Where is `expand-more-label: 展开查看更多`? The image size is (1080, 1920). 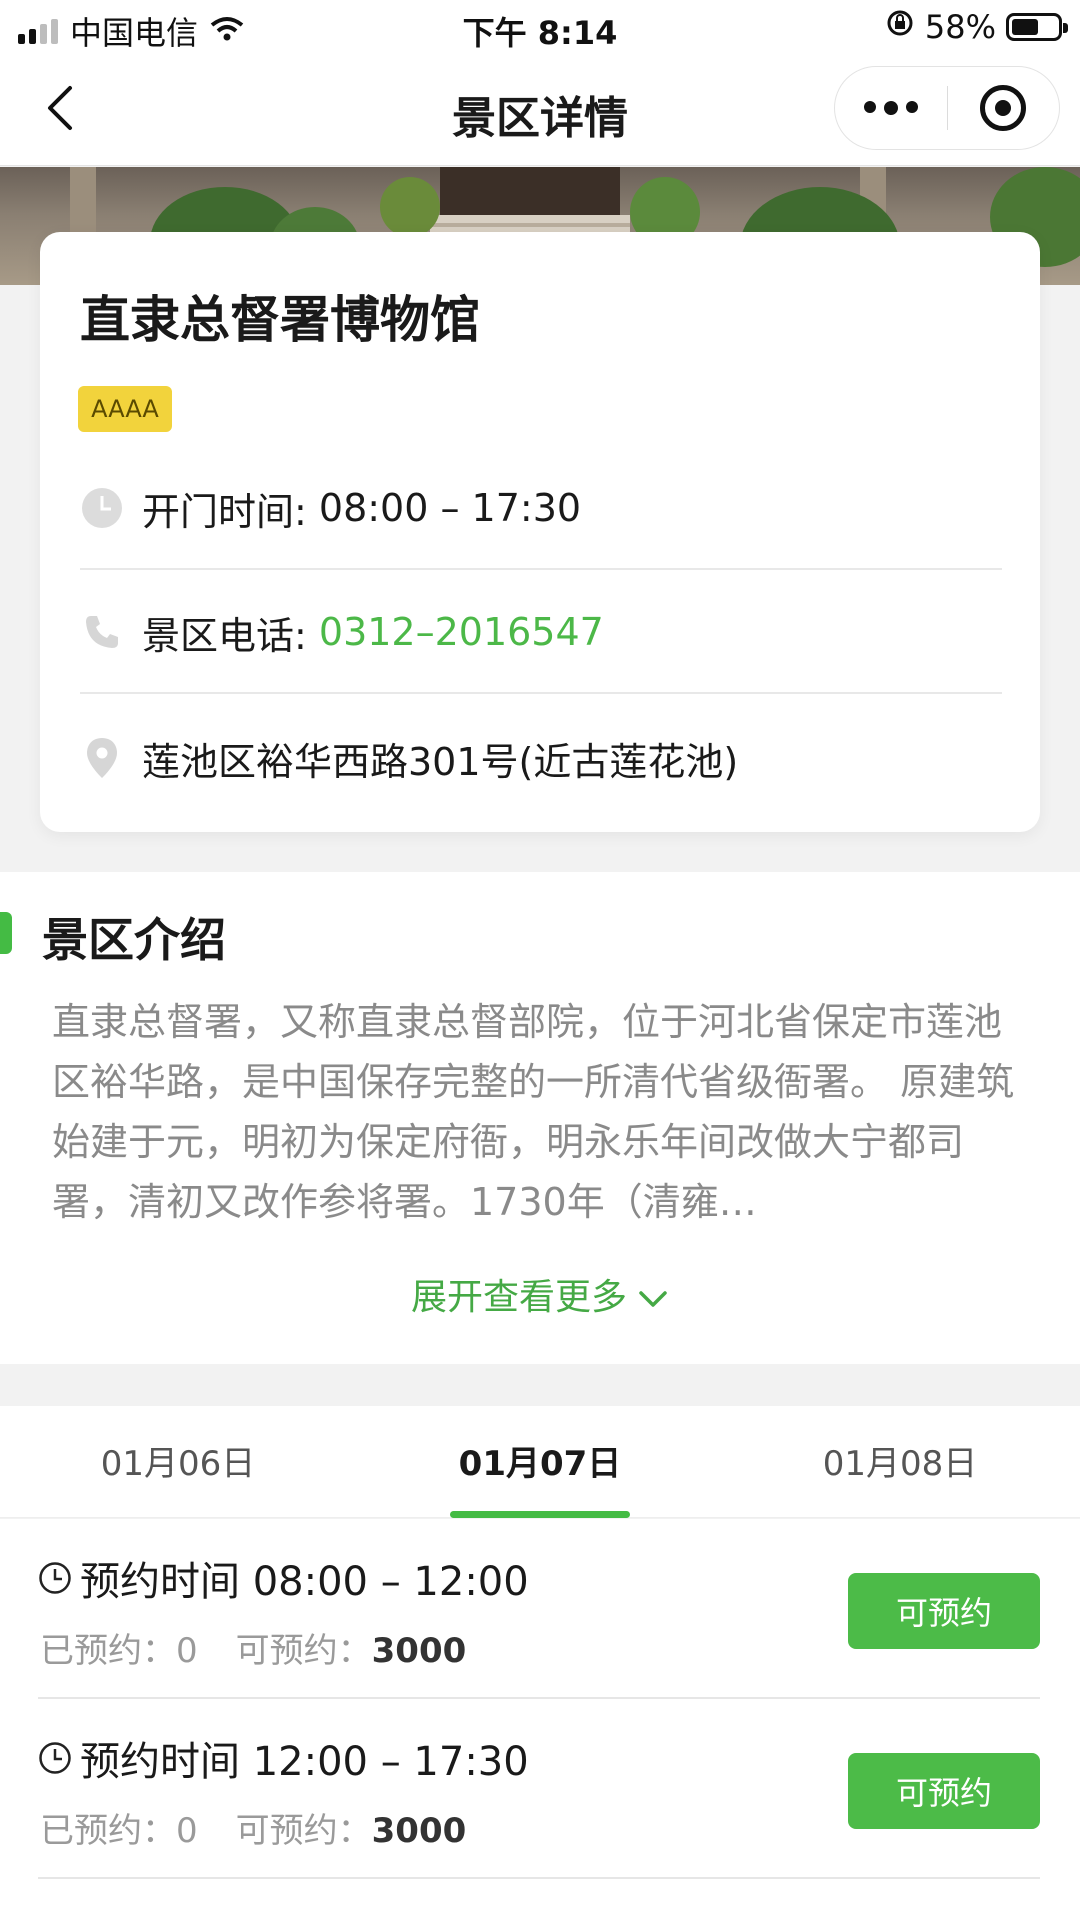
expand-more-label: 展开查看更多 is located at coordinates (518, 1297).